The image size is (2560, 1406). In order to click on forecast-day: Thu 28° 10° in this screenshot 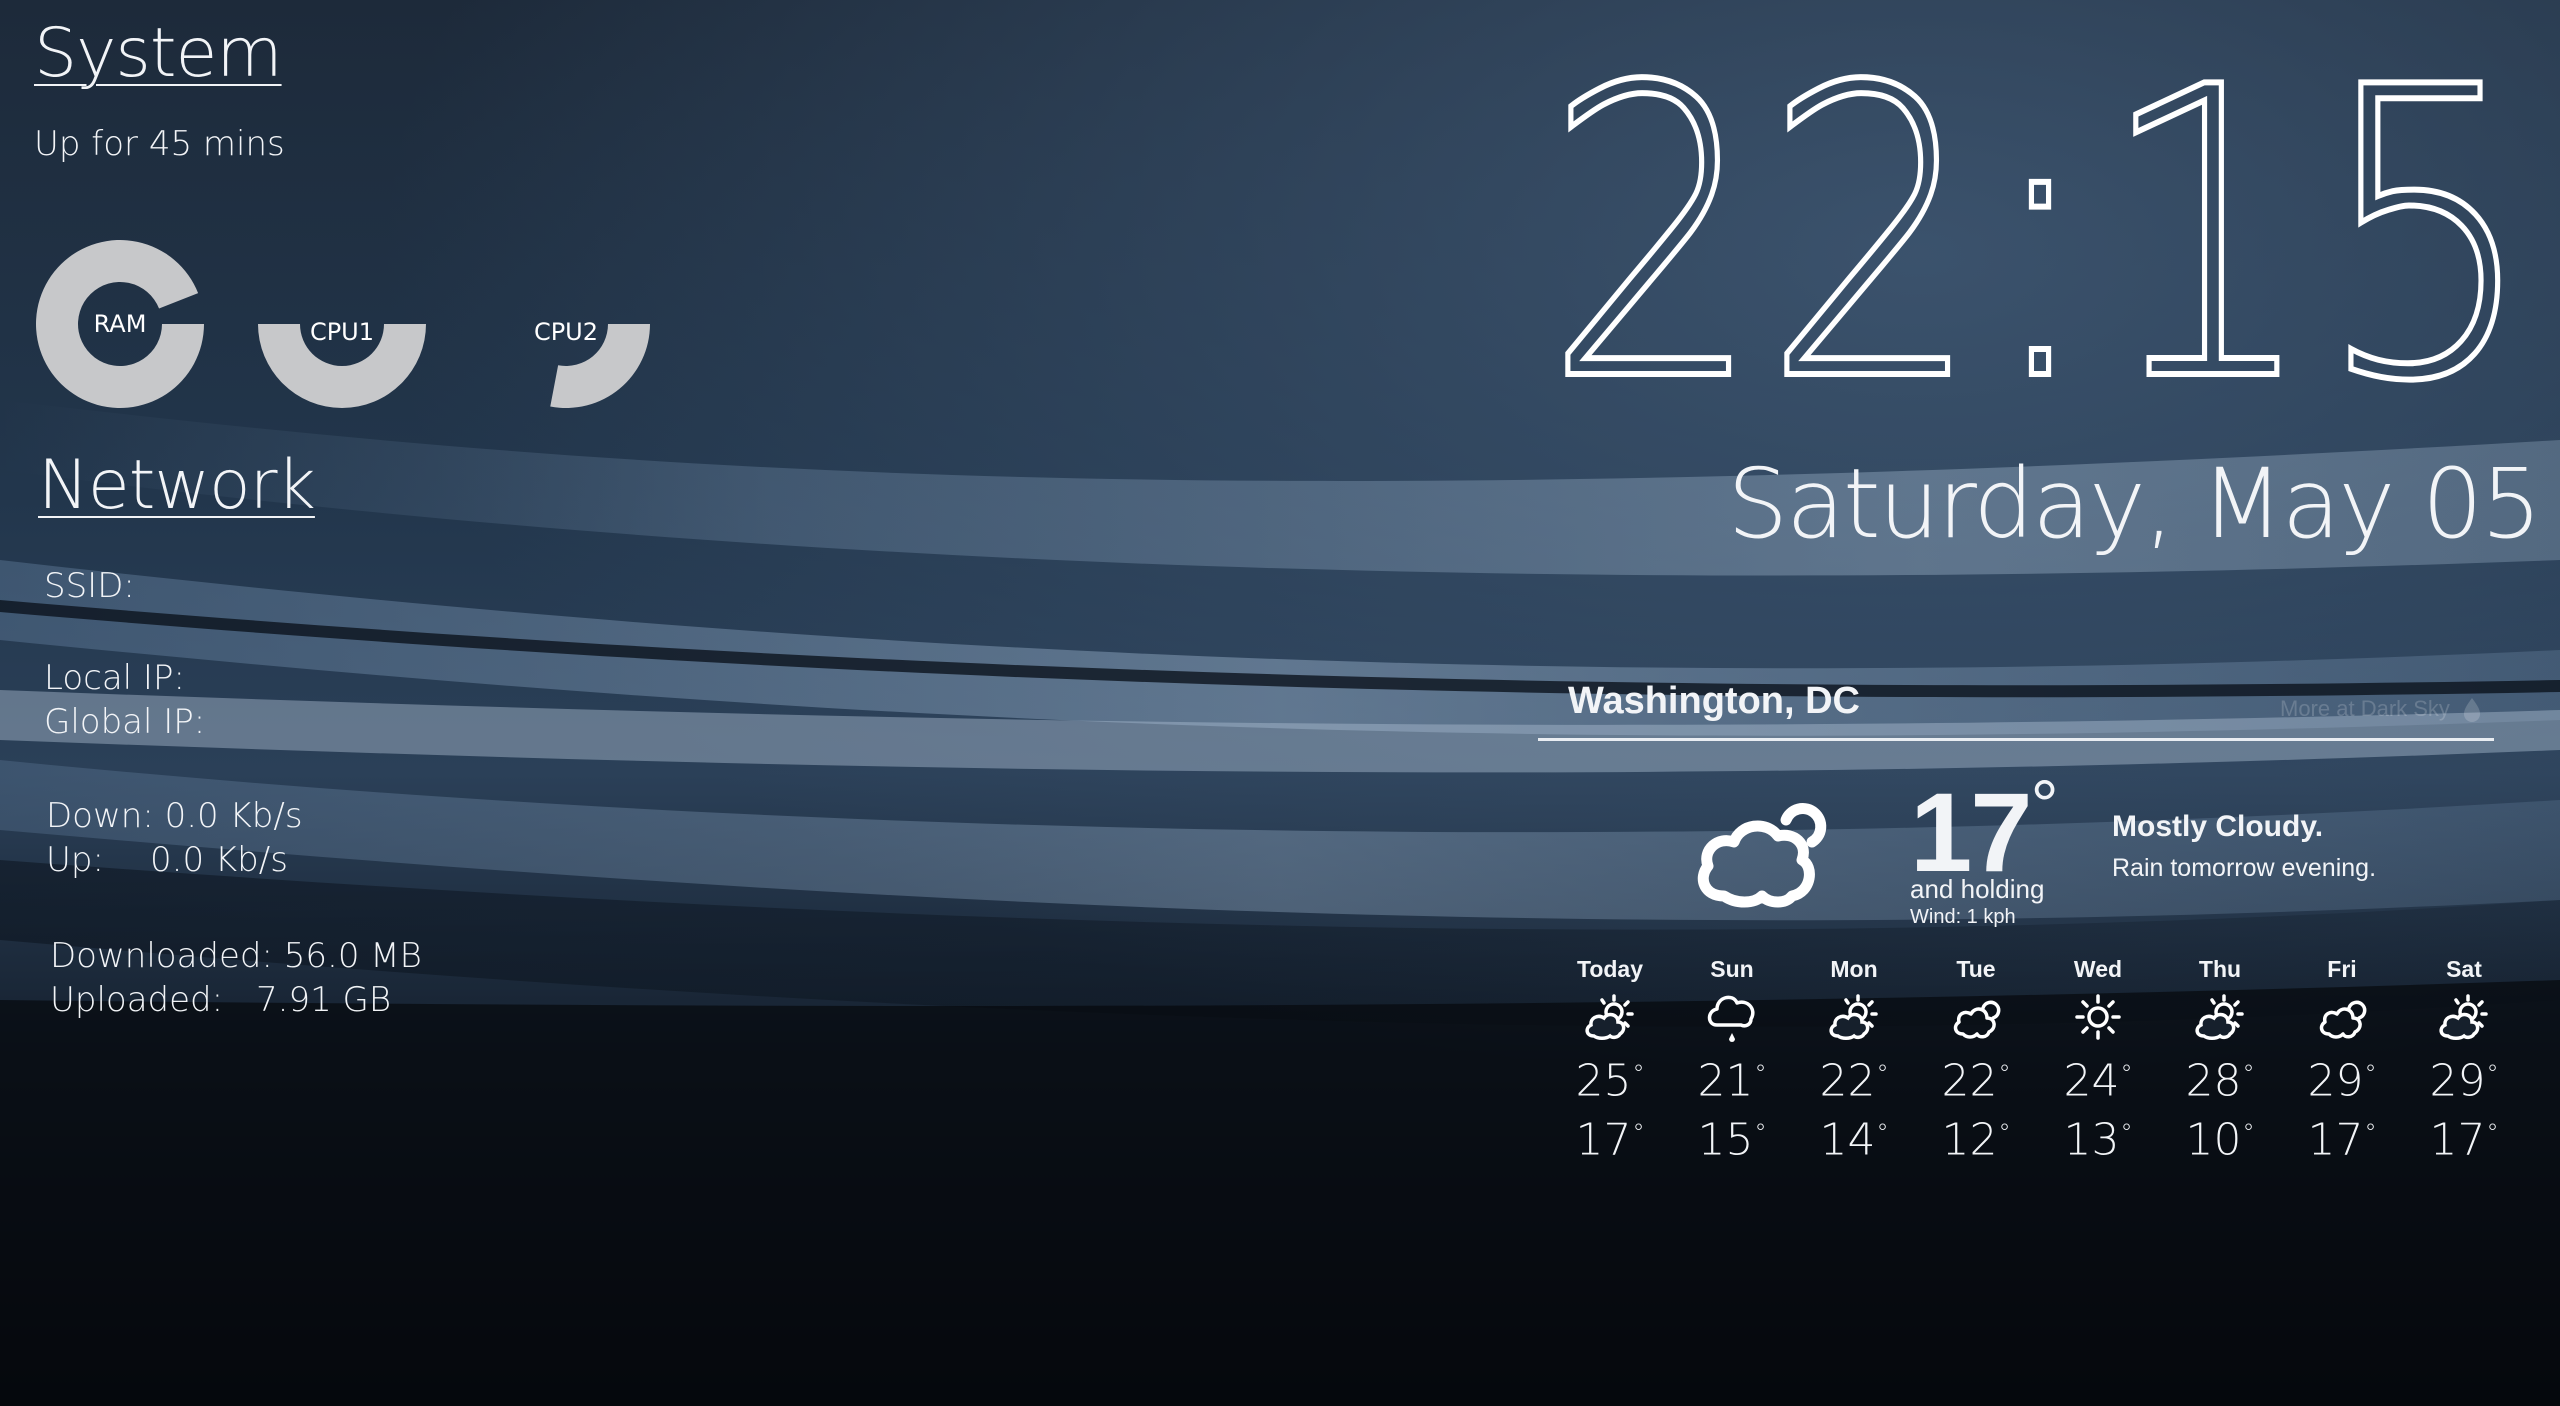, I will do `click(2220, 1061)`.